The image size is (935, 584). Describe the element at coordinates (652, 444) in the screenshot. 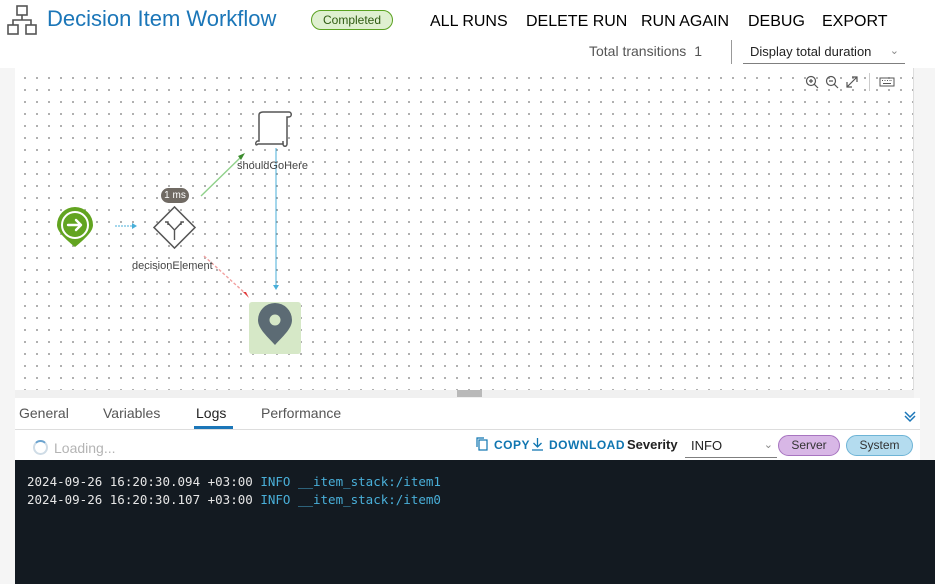

I see `severity-label: Severity` at that location.